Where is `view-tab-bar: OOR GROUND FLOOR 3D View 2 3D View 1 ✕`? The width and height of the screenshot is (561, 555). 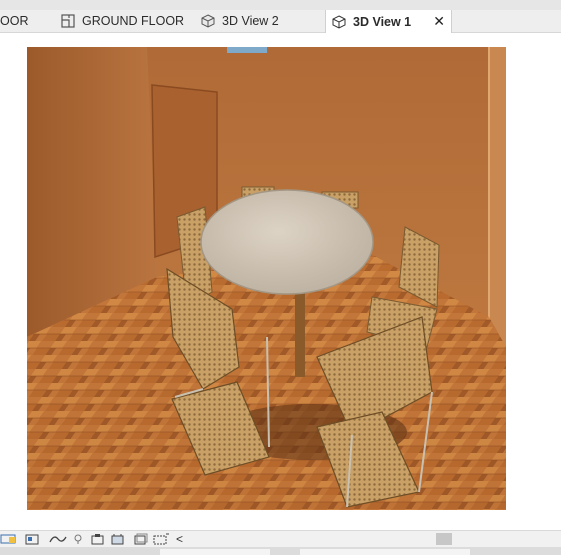 view-tab-bar: OOR GROUND FLOOR 3D View 2 3D View 1 ✕ is located at coordinates (280, 21).